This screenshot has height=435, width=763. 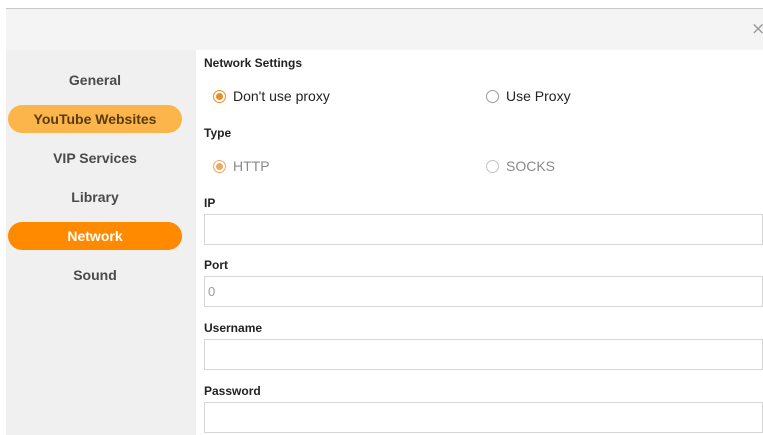 I want to click on port-label: Port, so click(x=216, y=265).